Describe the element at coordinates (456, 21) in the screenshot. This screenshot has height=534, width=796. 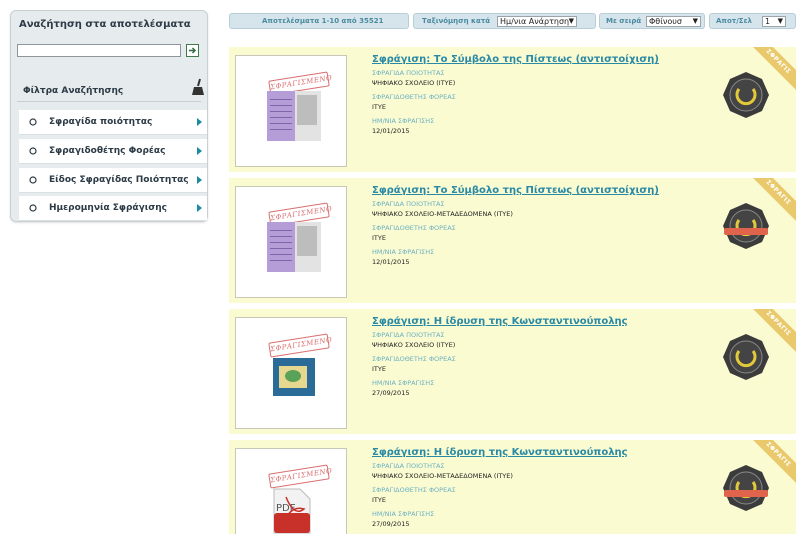
I see `sort-label: Ταξινόμηση κατά` at that location.